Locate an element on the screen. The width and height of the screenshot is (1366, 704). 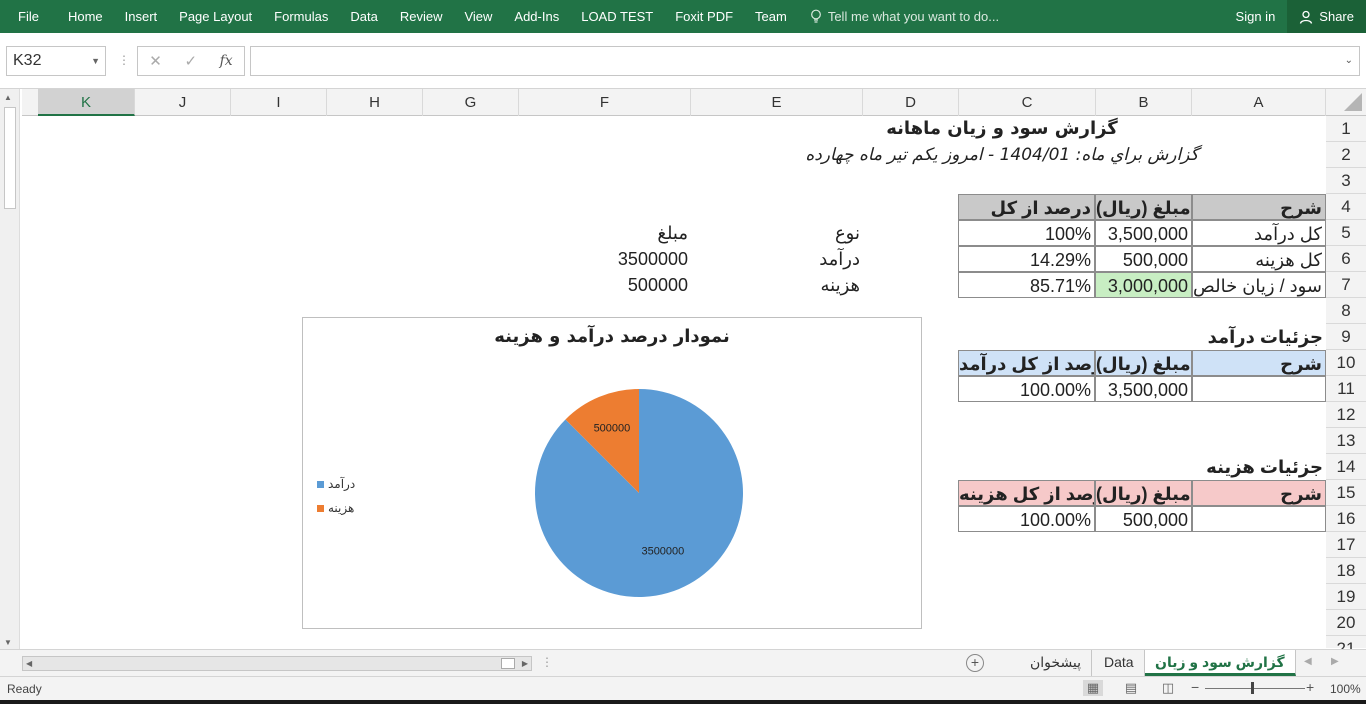
horizontal-scroll-thumb is located at coordinates (508, 663).